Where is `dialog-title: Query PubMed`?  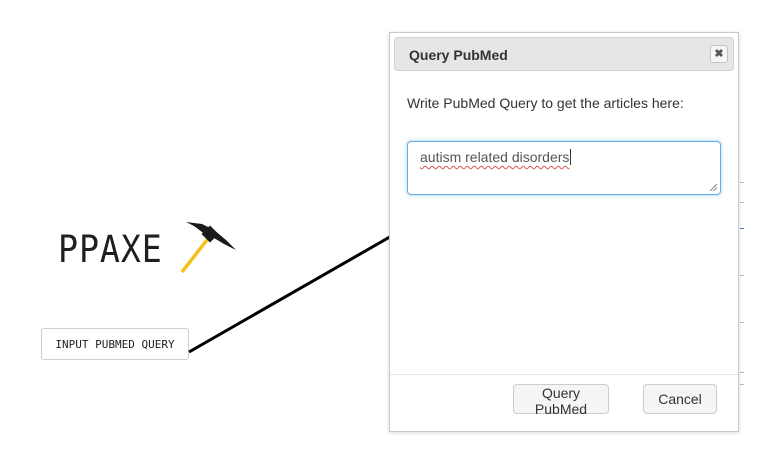 dialog-title: Query PubMed is located at coordinates (458, 55).